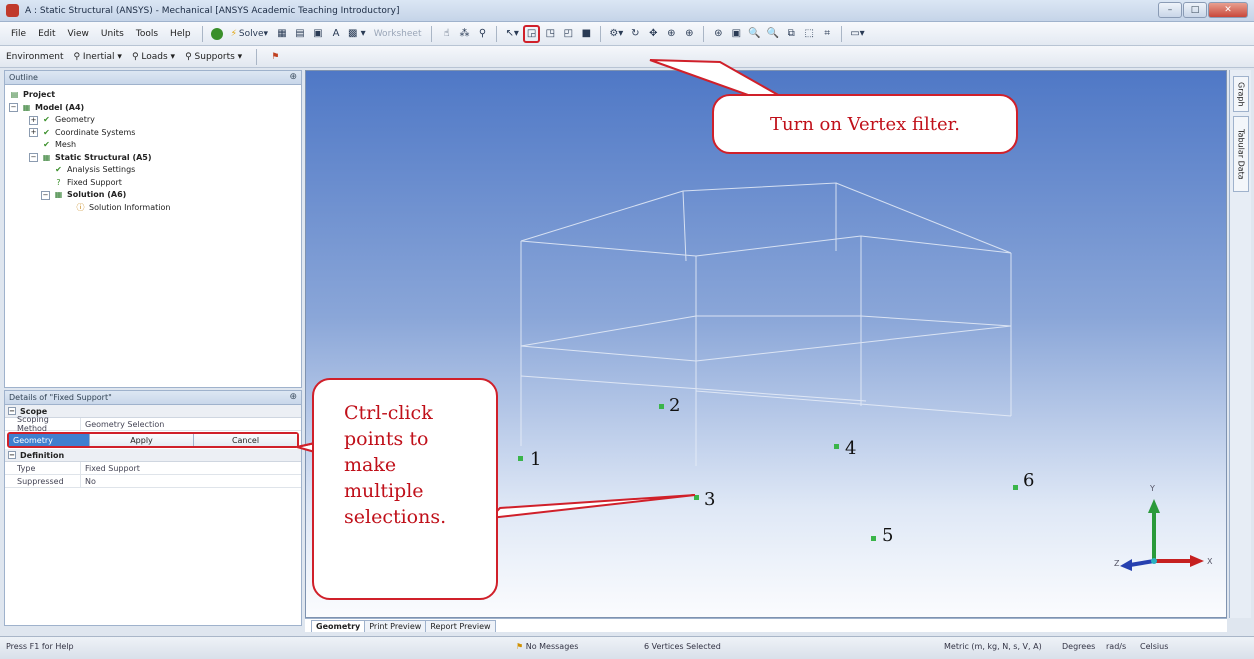 The height and width of the screenshot is (659, 1254). I want to click on box-zoom-icon: ⊕, so click(689, 34).